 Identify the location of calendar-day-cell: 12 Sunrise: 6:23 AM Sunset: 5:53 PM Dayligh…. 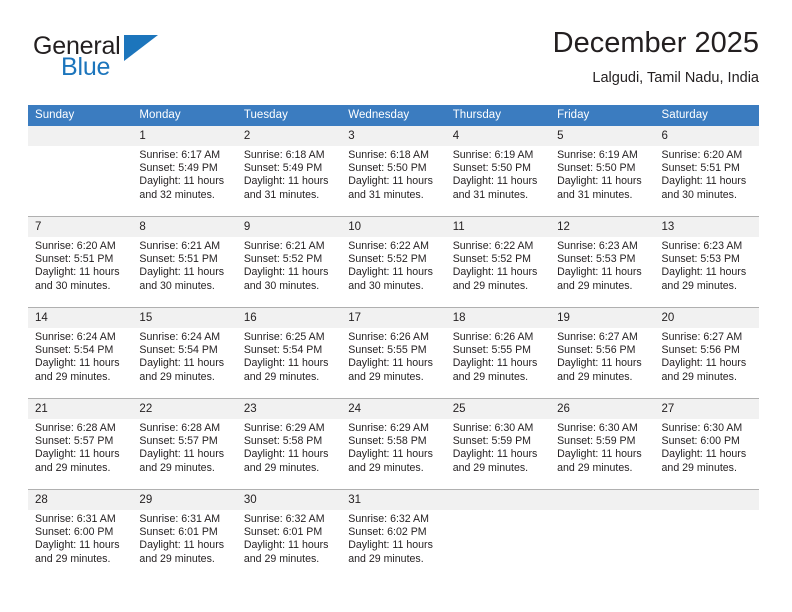
(602, 262).